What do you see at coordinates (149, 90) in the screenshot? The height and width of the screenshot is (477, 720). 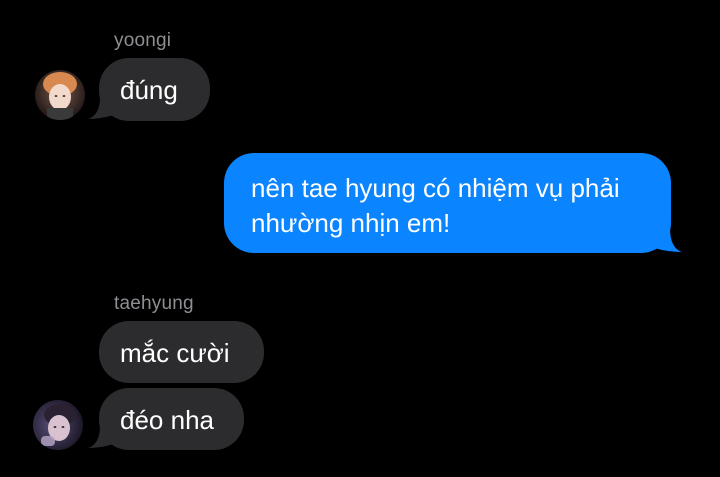 I see `message-text: đúng` at bounding box center [149, 90].